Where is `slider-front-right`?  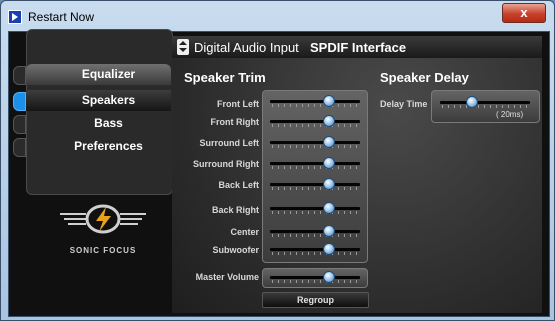
slider-front-right is located at coordinates (315, 121).